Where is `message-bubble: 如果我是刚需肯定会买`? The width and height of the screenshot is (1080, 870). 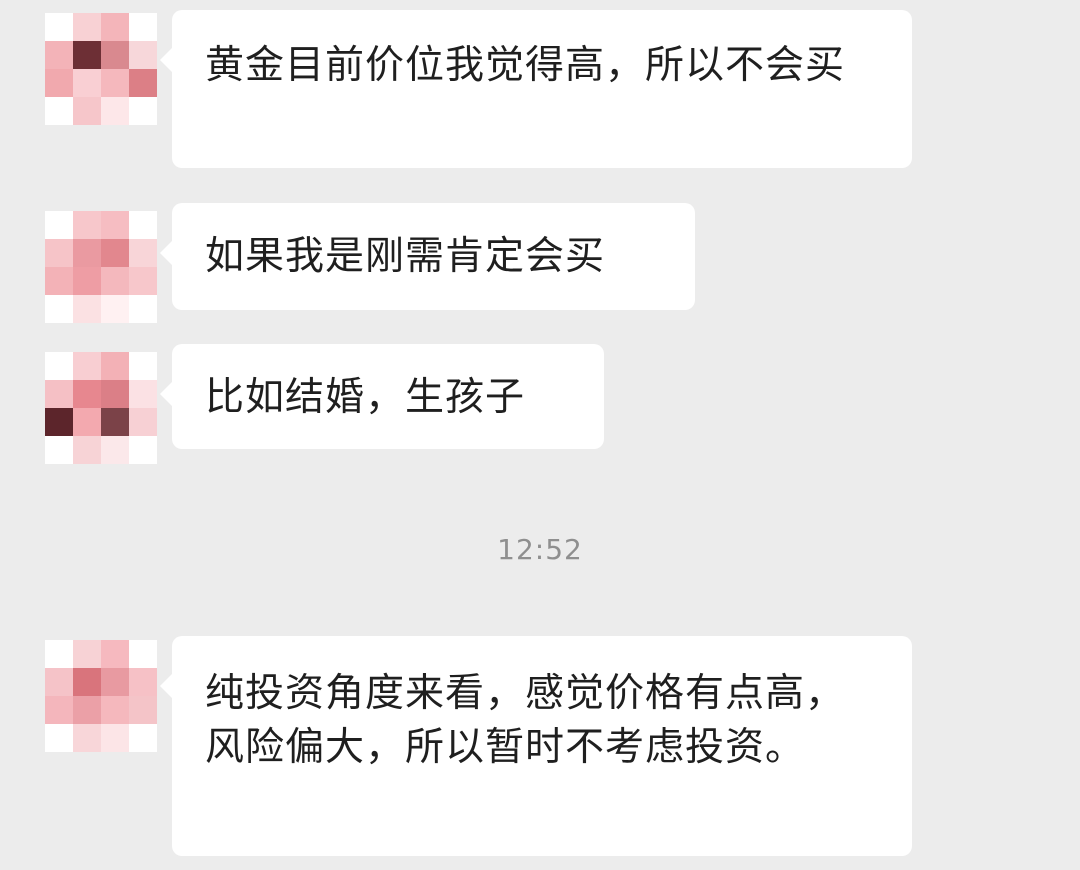
message-bubble: 如果我是刚需肯定会买 is located at coordinates (427, 256).